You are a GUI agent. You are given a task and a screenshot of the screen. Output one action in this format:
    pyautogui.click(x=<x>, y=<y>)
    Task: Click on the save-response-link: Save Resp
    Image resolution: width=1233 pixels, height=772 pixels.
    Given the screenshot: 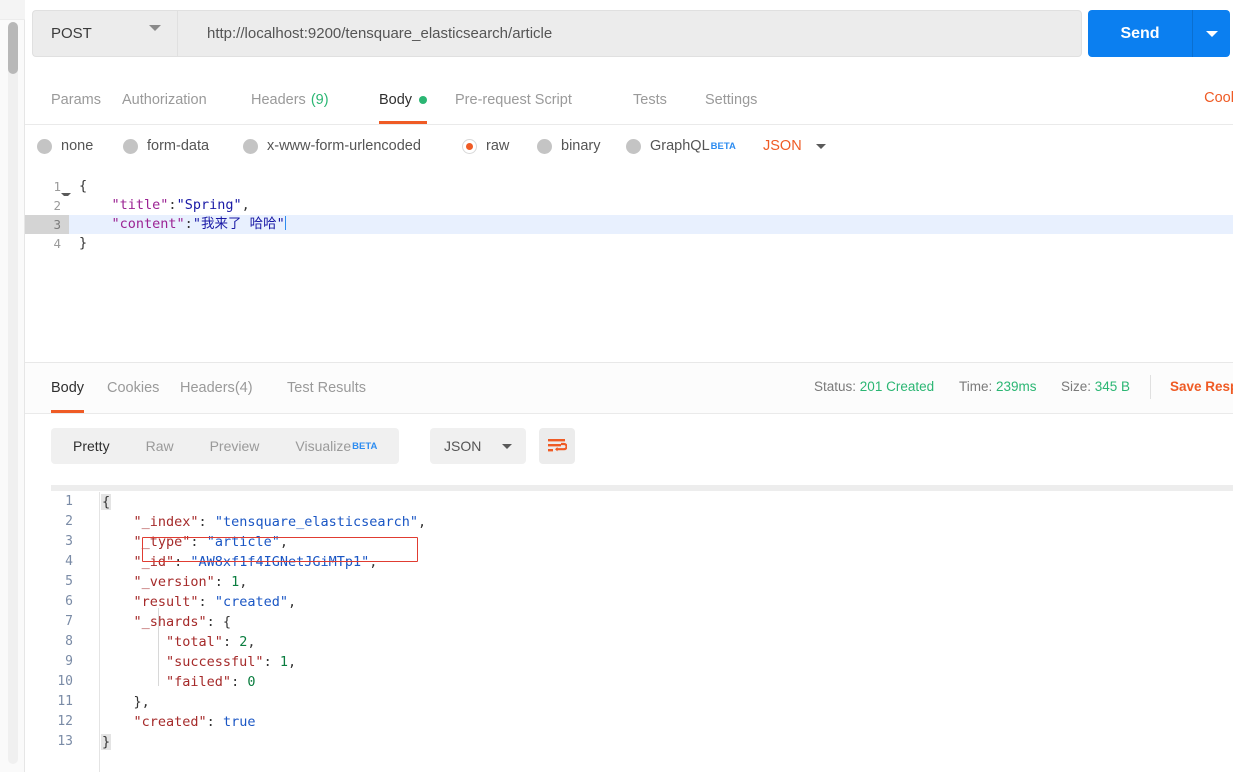 What is the action you would take?
    pyautogui.click(x=1201, y=386)
    